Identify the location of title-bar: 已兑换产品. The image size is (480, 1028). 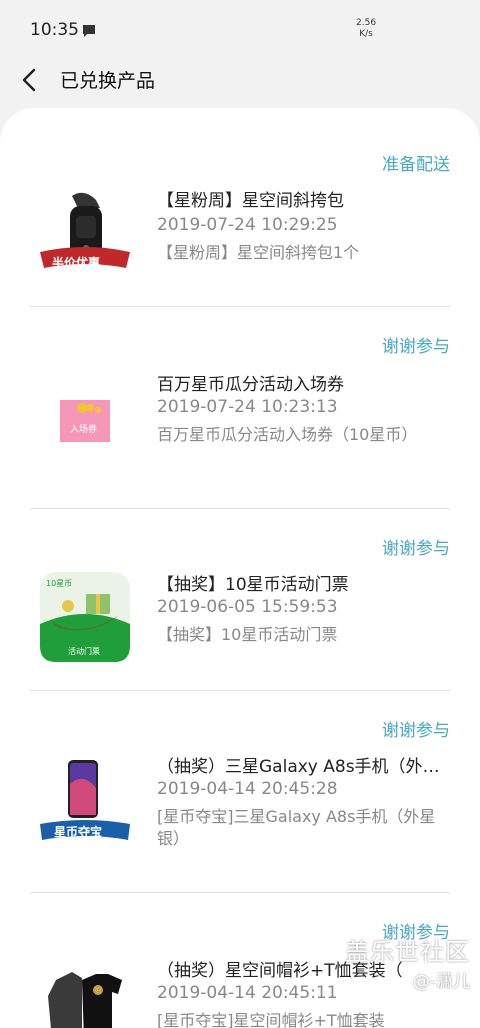
(240, 80).